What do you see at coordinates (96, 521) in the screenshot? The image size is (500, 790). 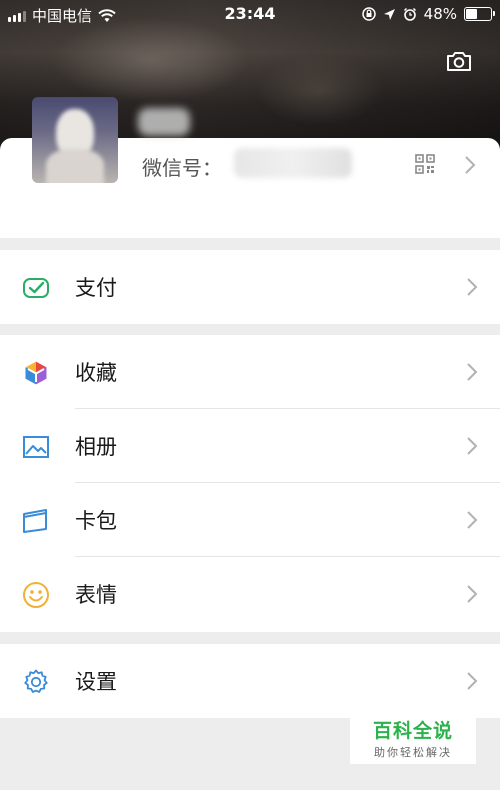 I see `menu-label-cards: 卡包` at bounding box center [96, 521].